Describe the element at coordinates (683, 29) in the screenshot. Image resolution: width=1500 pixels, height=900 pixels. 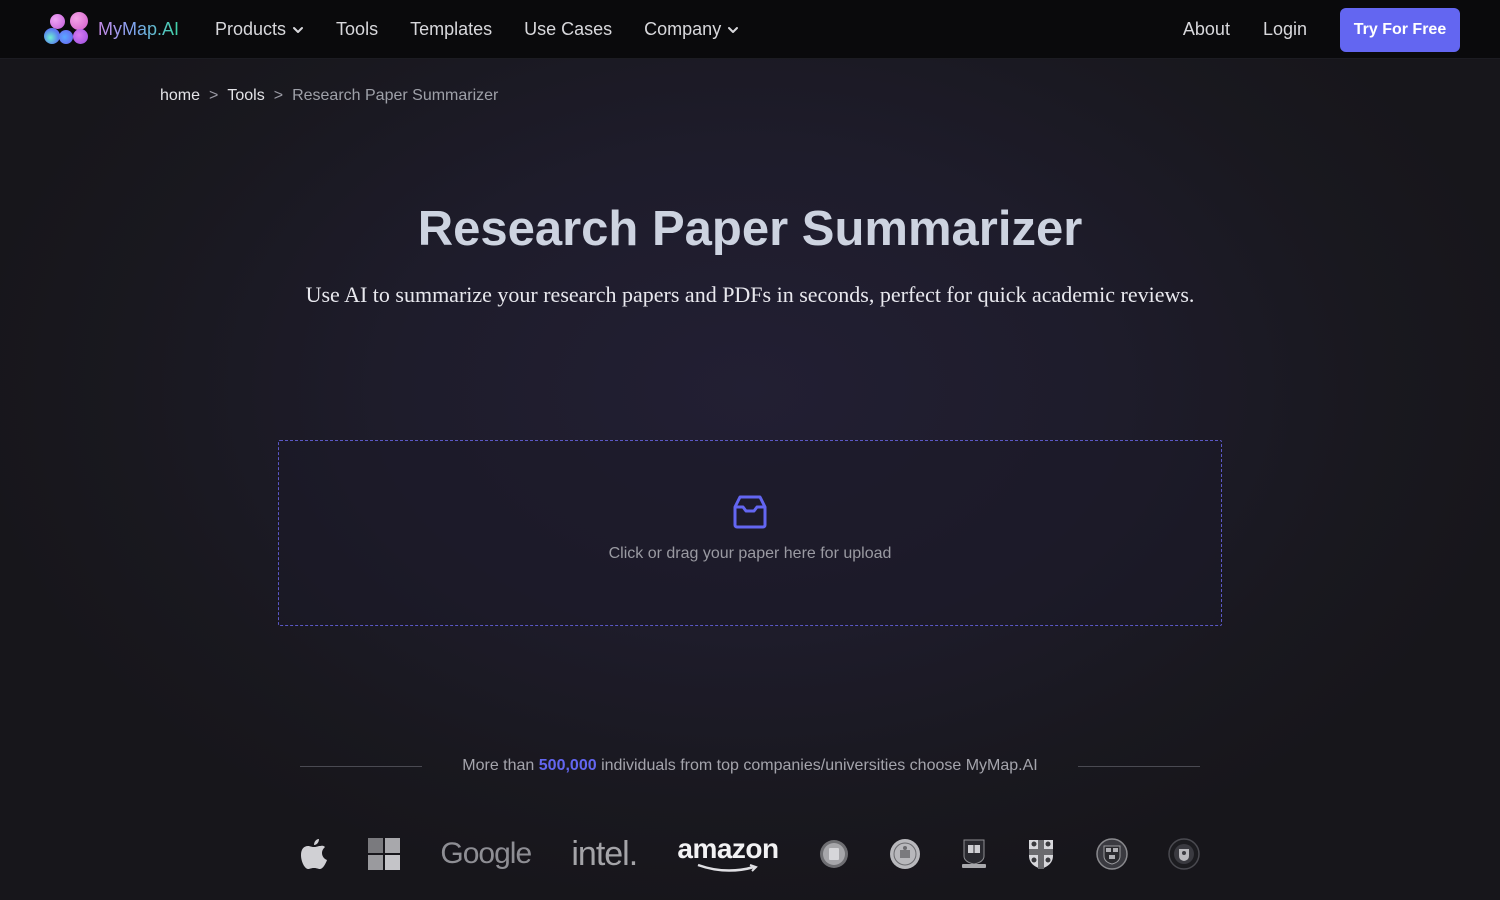
I see `nav-company-label: Company` at that location.